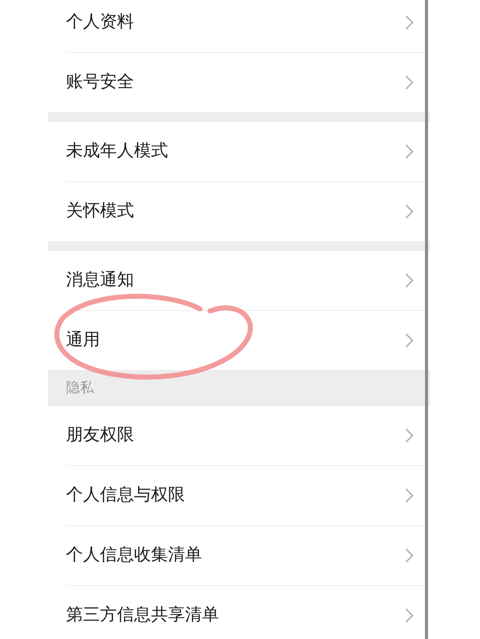  I want to click on section-title: 隐私, so click(80, 388).